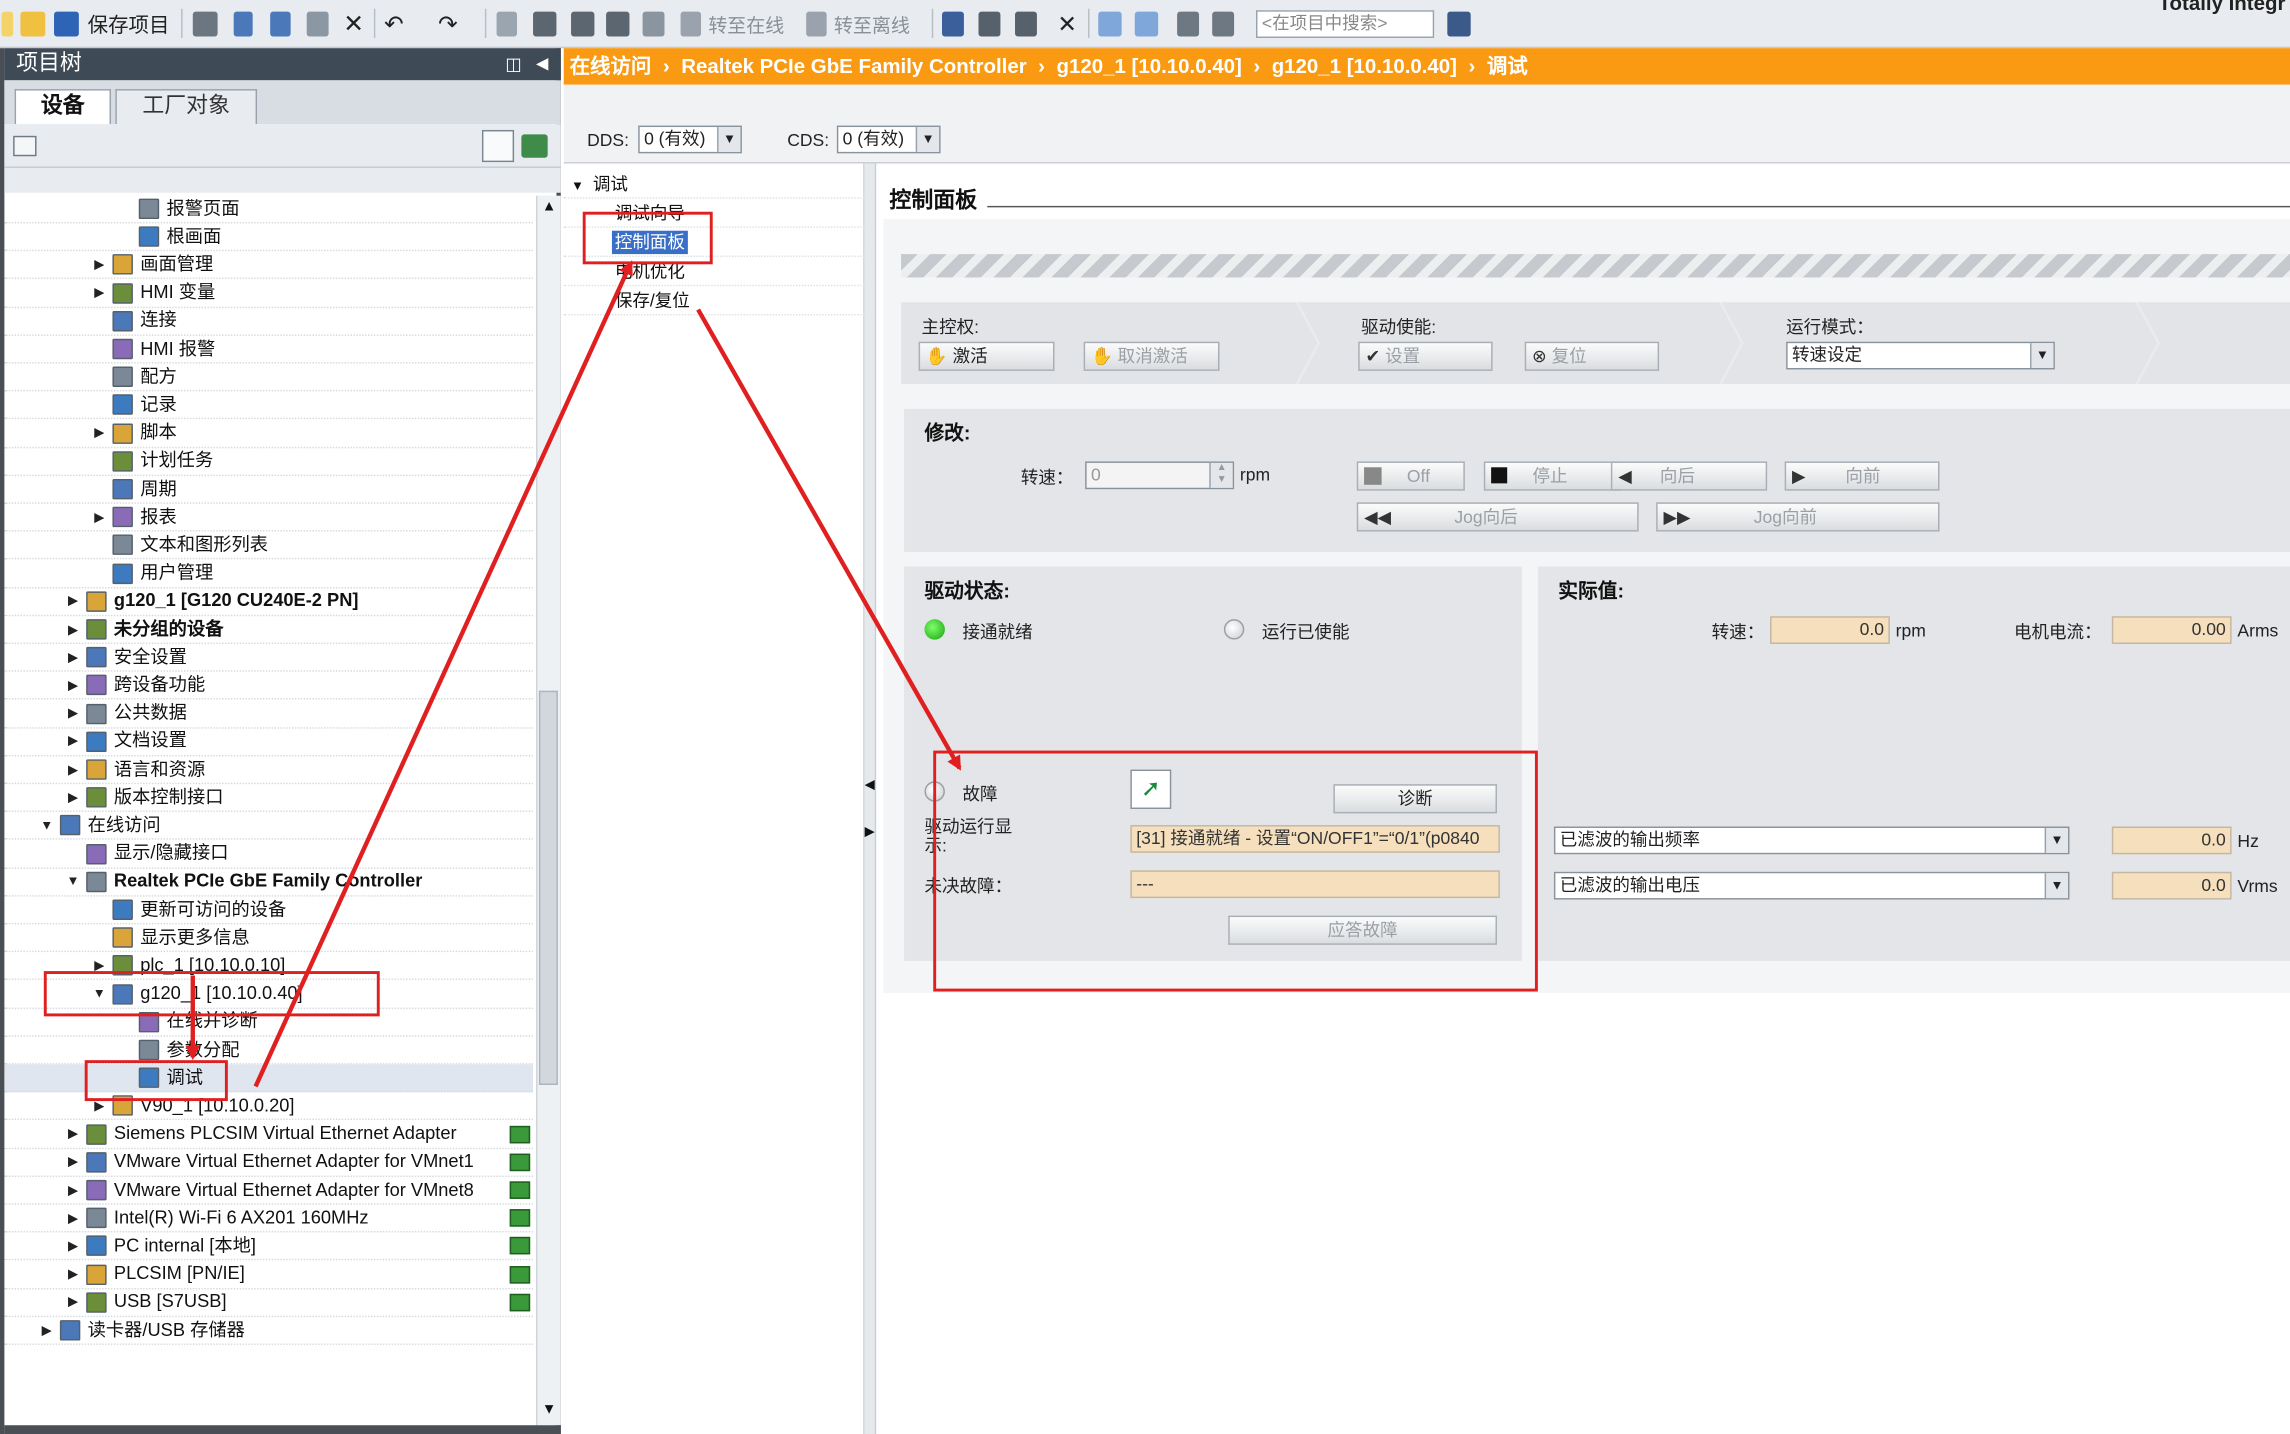 This screenshot has height=1434, width=2290. I want to click on tree-item: 显示更多信息, so click(269, 939).